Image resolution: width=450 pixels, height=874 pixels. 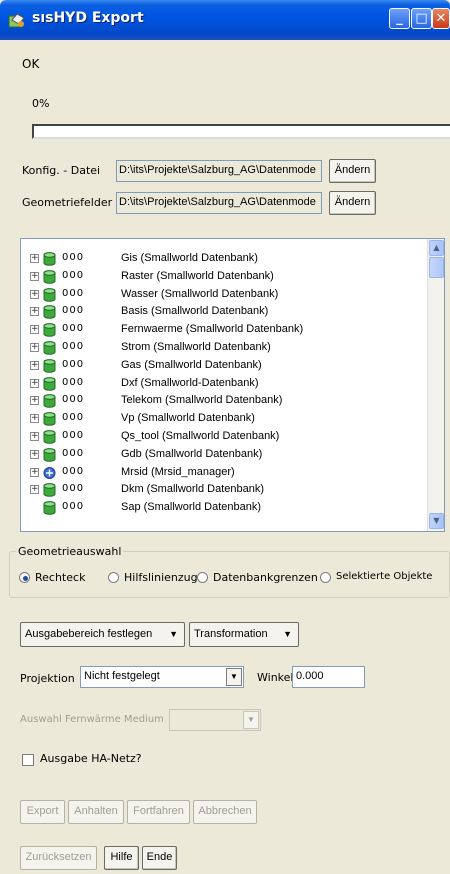 I want to click on fortfahren-button: Fortfahren, so click(x=158, y=812).